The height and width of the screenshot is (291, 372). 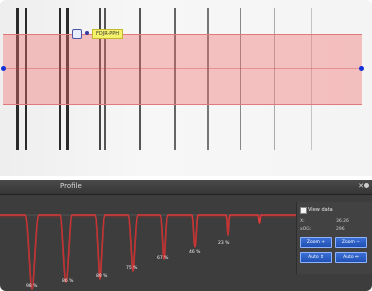 I want to click on data-row-label: X:, so click(x=302, y=221).